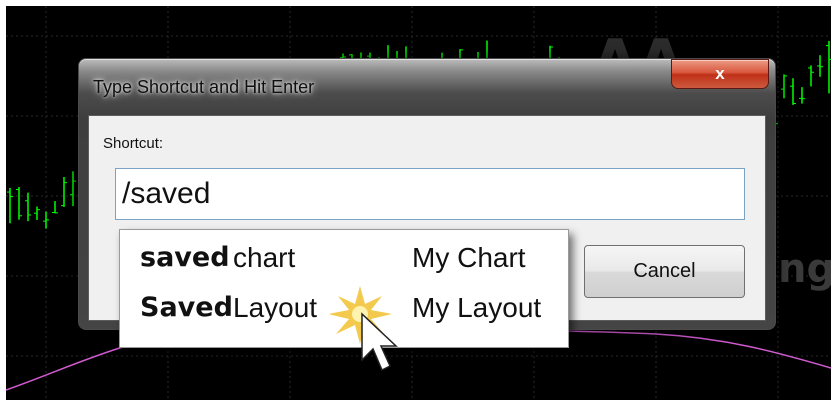 Image resolution: width=831 pixels, height=400 pixels. Describe the element at coordinates (185, 257) in the screenshot. I see `suggestion-keyword: saved` at that location.